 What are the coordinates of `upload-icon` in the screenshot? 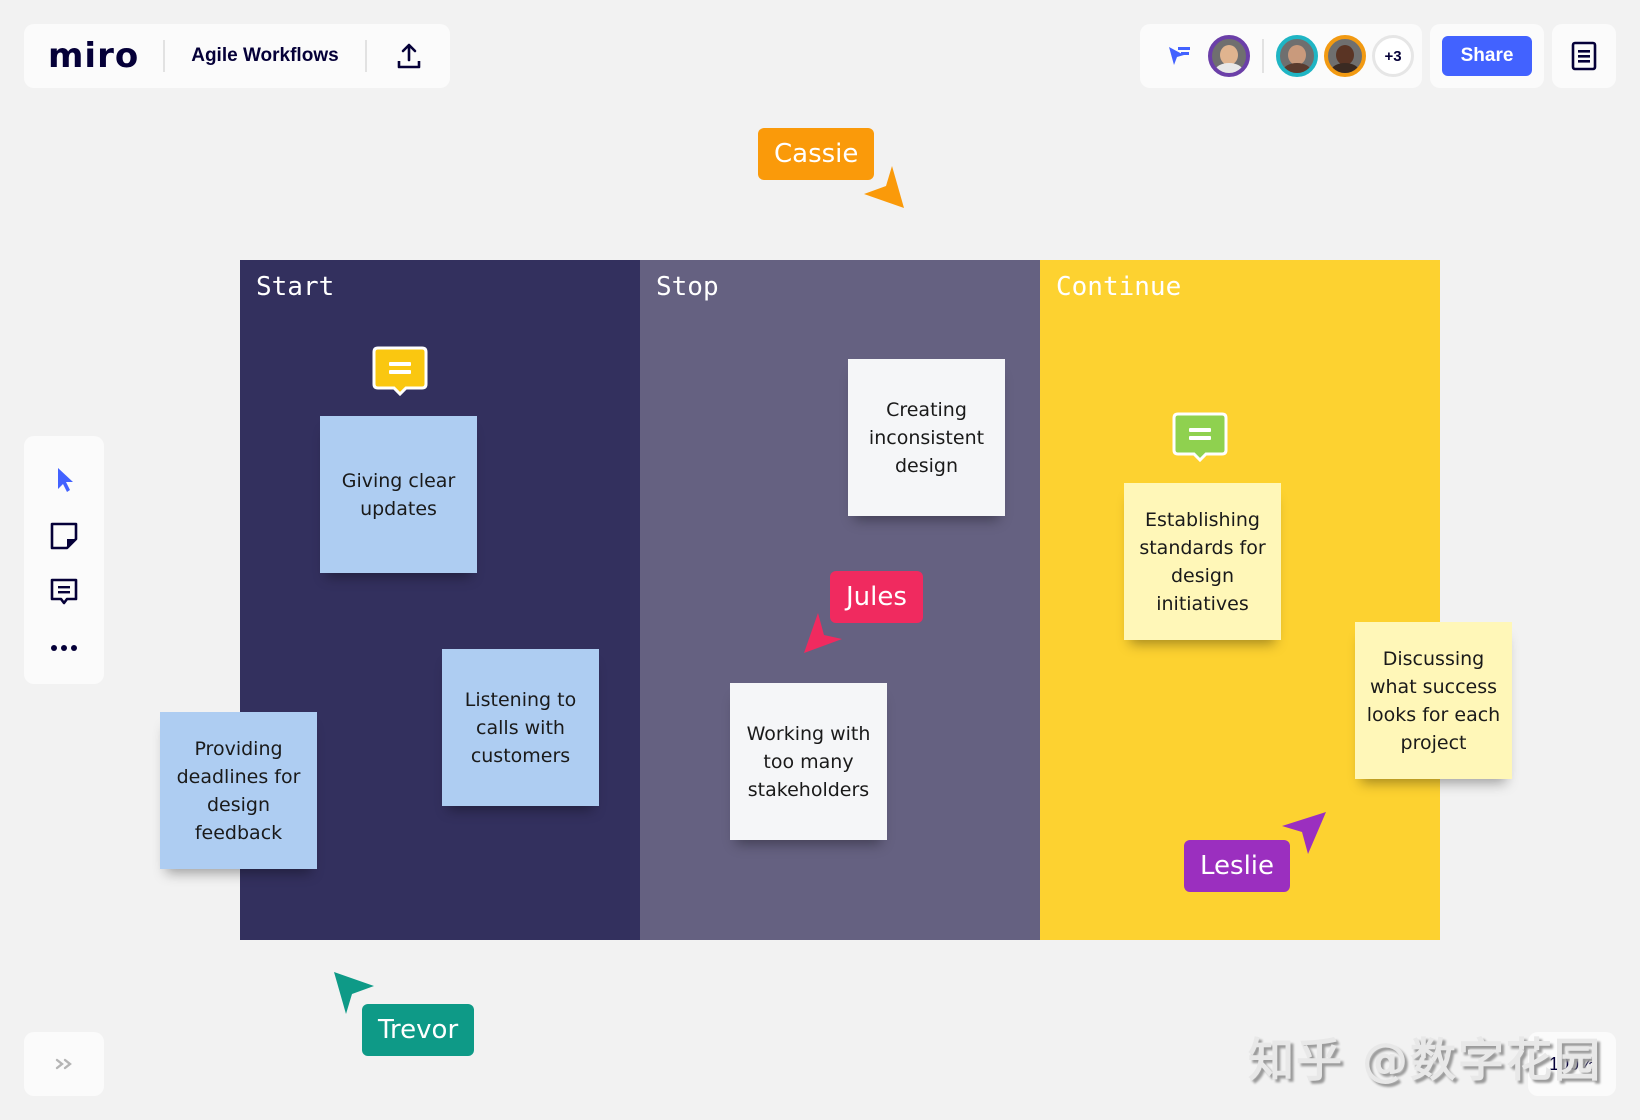 It's located at (409, 56).